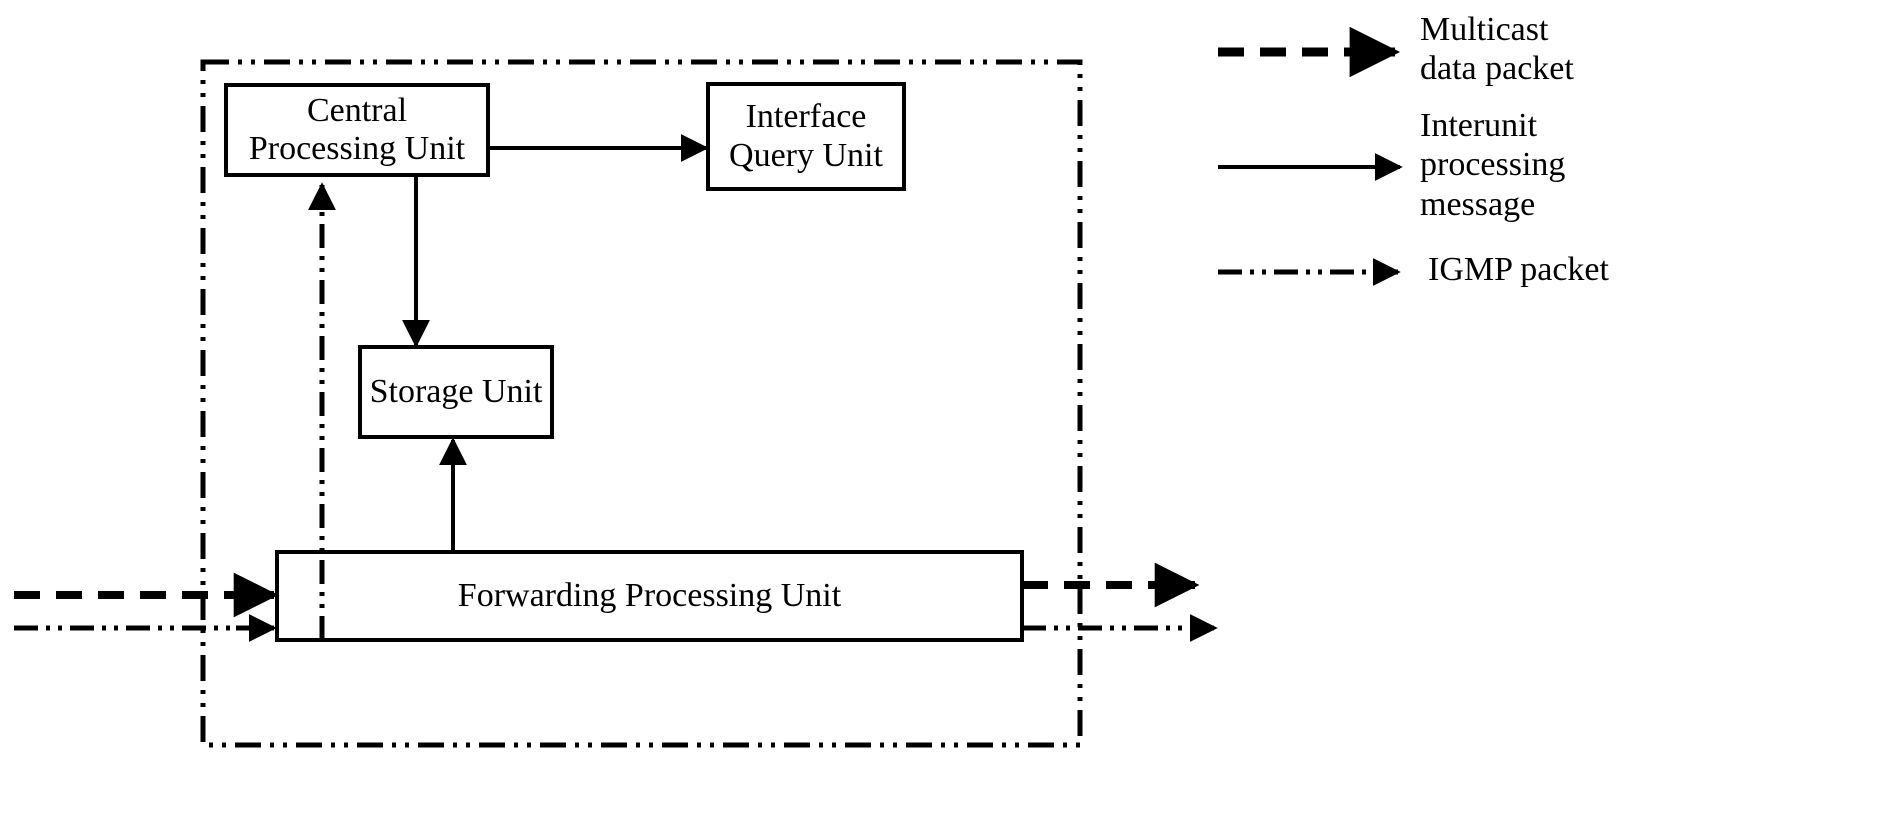 This screenshot has height=829, width=1898. I want to click on legend-interunit-processing-message-label: Interunit processing message, so click(1493, 165).